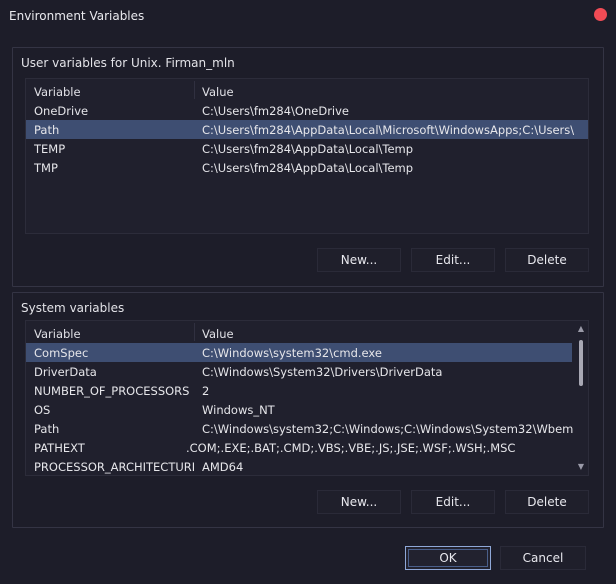  I want to click on window-title: Environment Variables, so click(77, 16).